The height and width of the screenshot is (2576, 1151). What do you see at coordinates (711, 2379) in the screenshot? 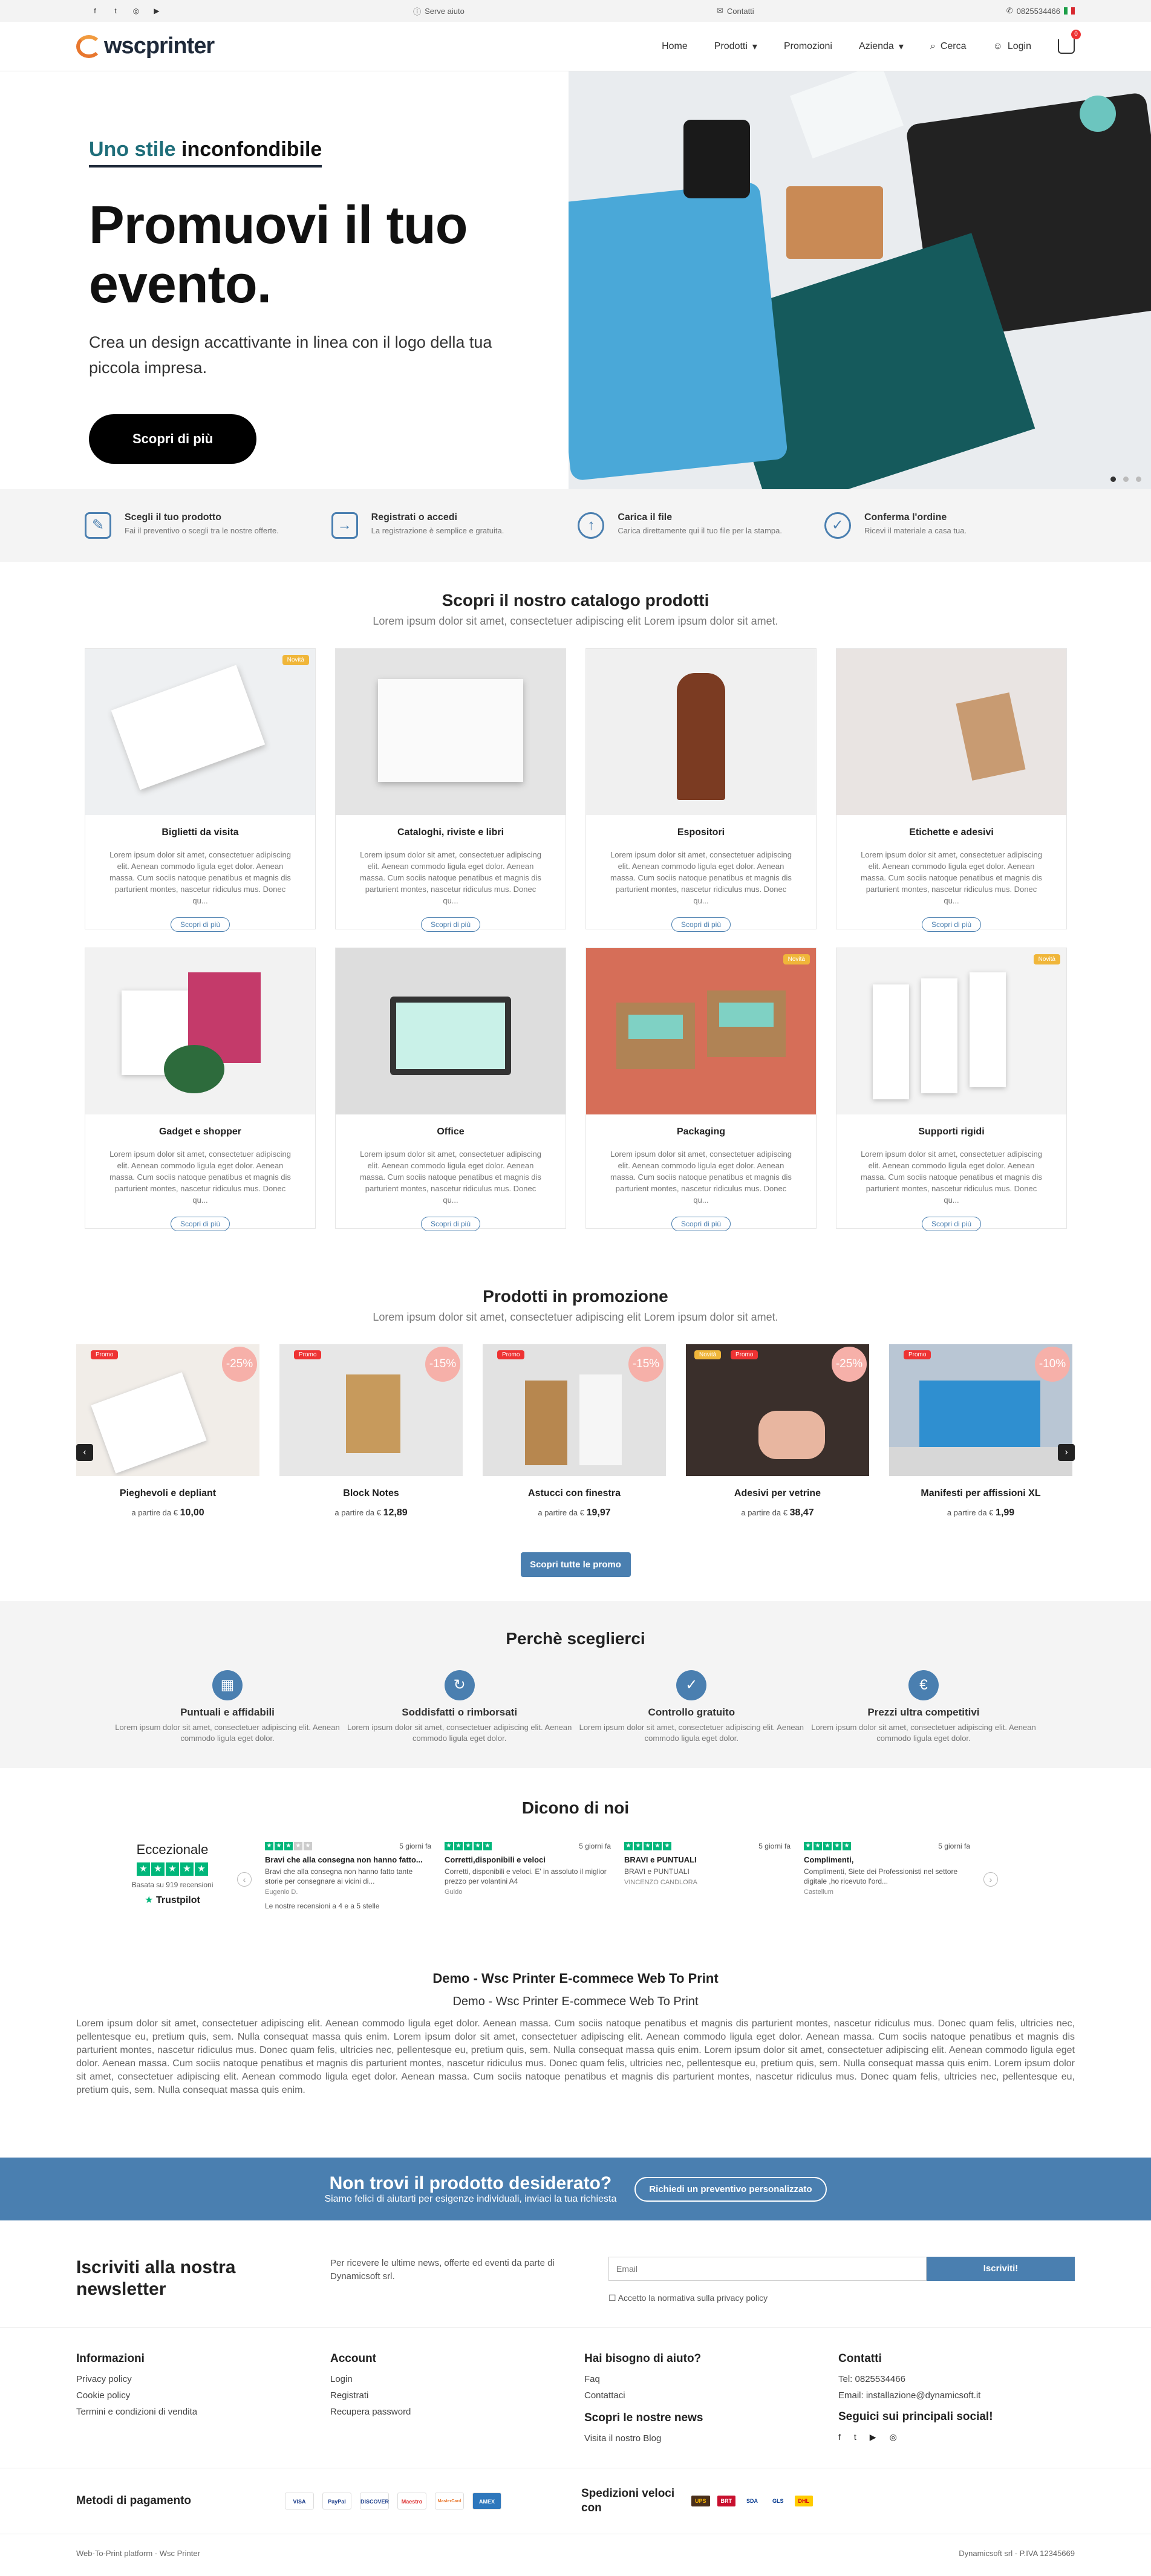
I see `footer-link-faq: Faq` at bounding box center [711, 2379].